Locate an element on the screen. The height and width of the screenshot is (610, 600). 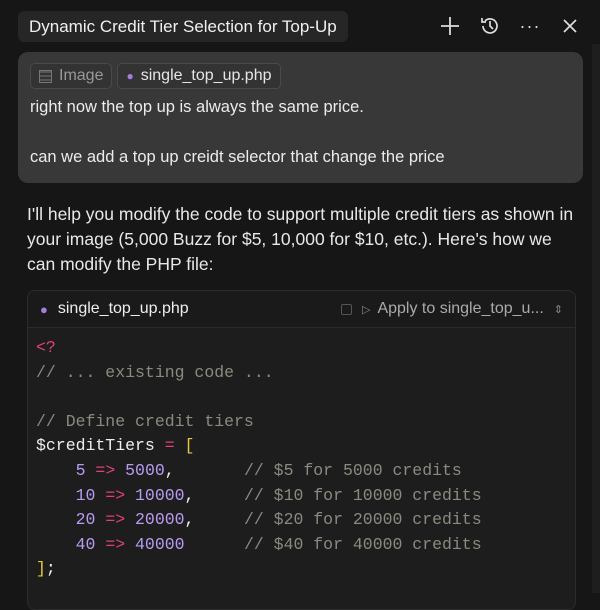
header-actions: ··· is located at coordinates (510, 26).